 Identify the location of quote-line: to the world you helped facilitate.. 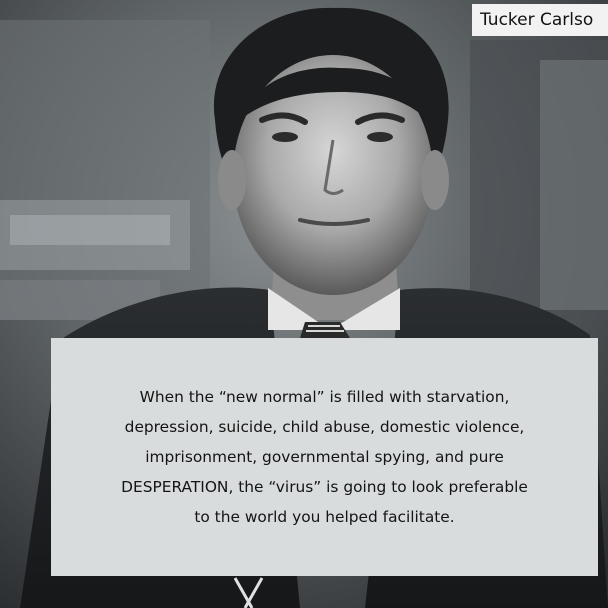
(324, 517).